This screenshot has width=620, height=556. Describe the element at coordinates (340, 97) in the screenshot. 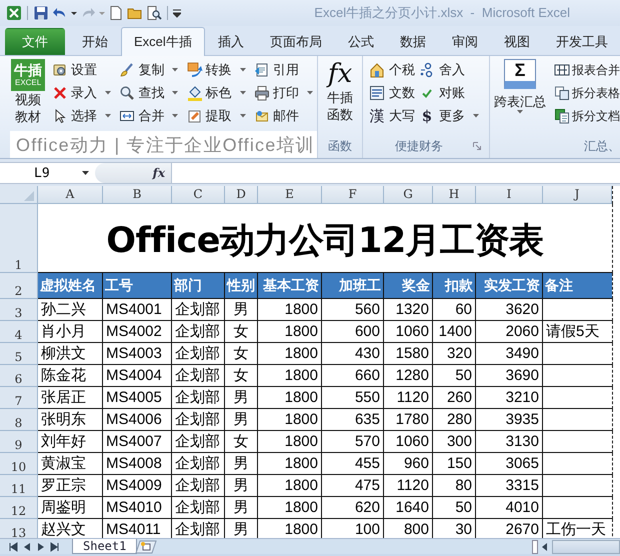

I see `function-button: fx 牛插函数` at that location.